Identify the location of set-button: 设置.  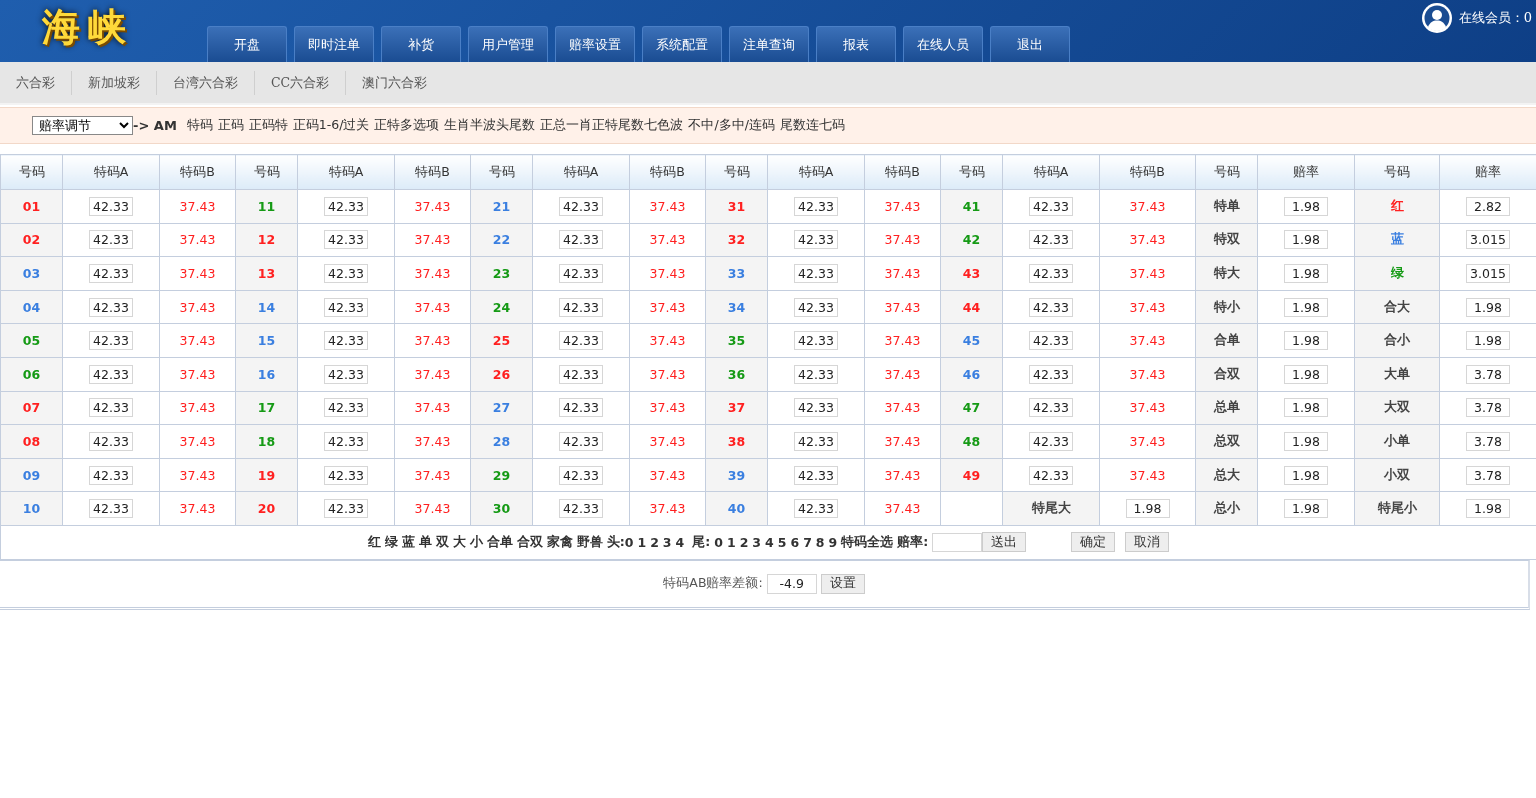
(842, 583).